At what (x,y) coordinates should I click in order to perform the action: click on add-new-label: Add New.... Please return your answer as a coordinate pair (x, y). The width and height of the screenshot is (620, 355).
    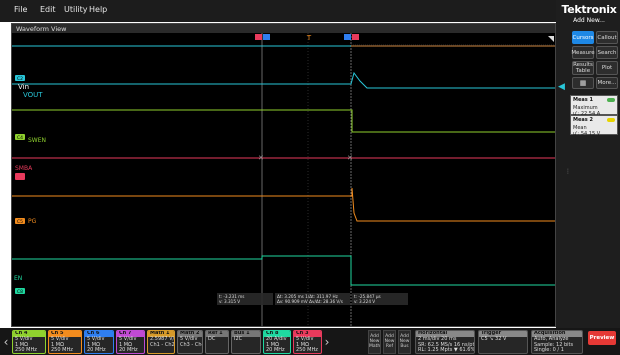
    Looking at the image, I should click on (589, 20).